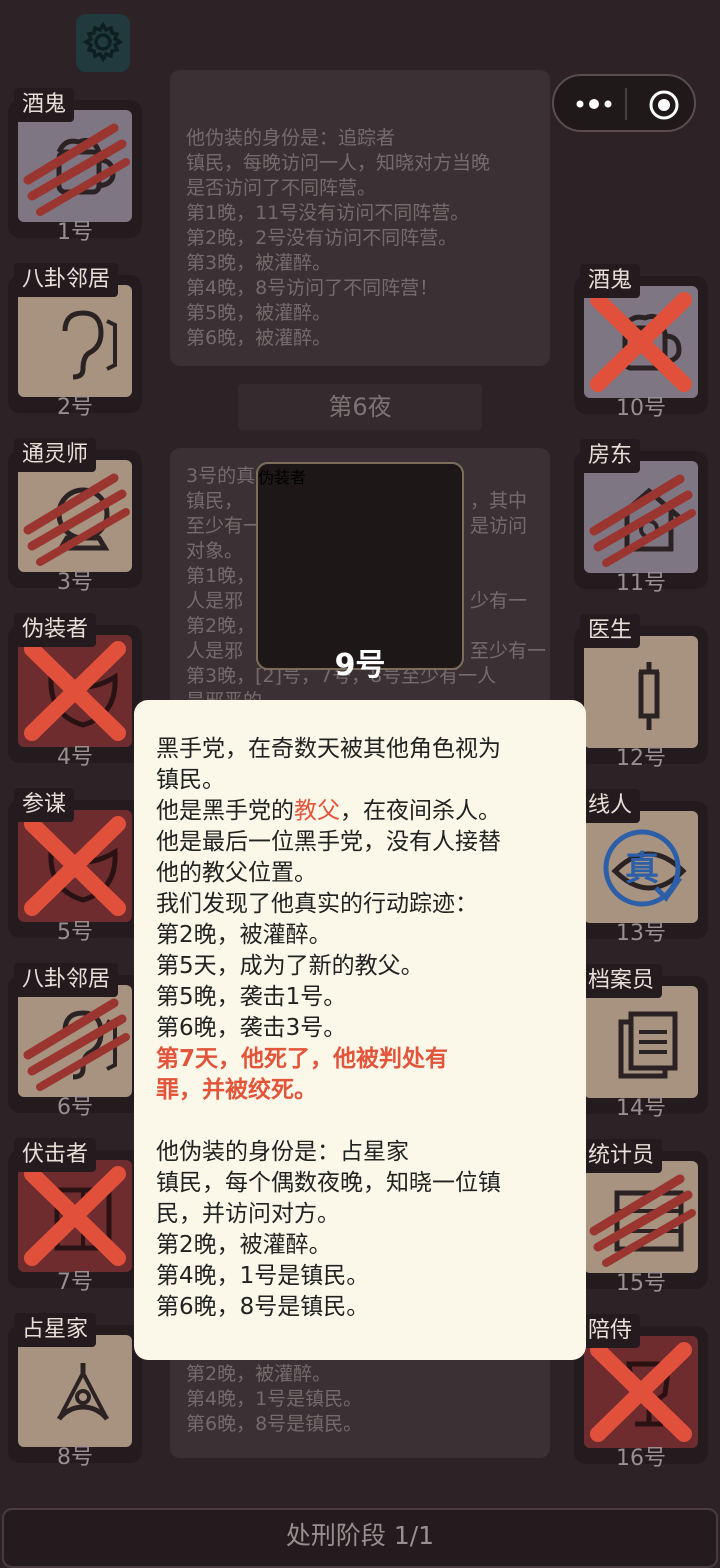 The image size is (720, 1568). I want to click on syringe-icon, so click(649, 696).